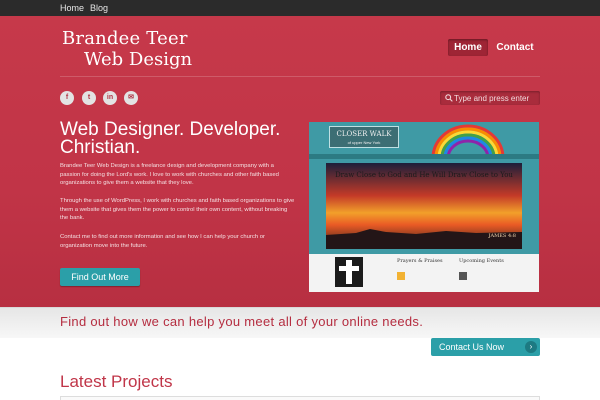 The height and width of the screenshot is (400, 600). I want to click on hero-headline: Web Designer. Developer. Christian., so click(170, 138).